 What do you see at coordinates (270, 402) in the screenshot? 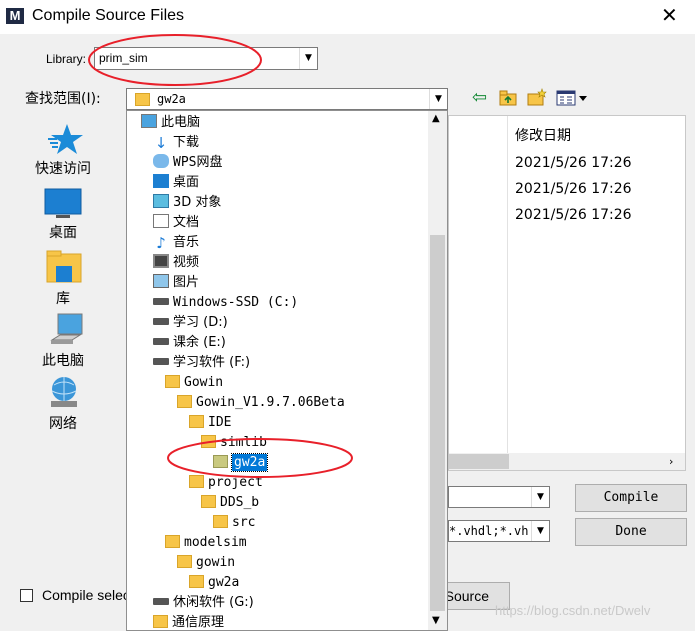
I see `dropdown-item-label: Gowin_V1.9.7.06Beta` at bounding box center [270, 402].